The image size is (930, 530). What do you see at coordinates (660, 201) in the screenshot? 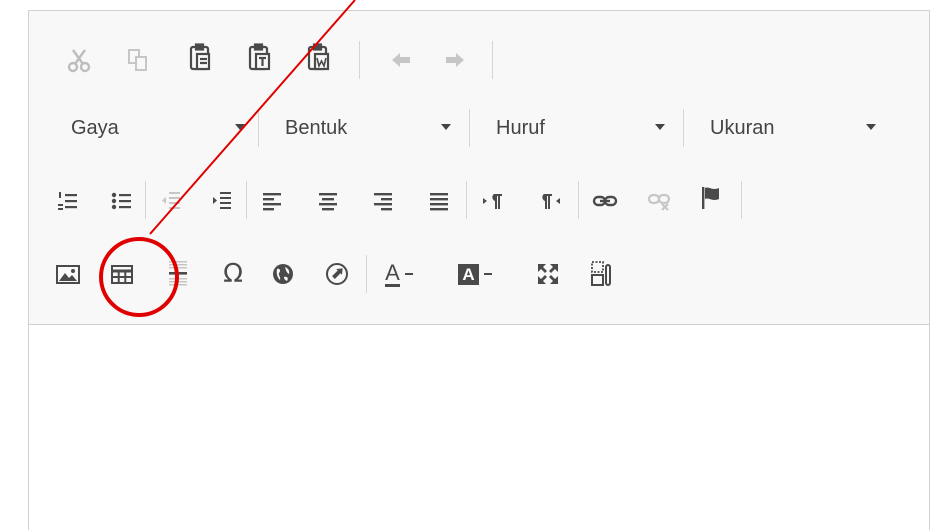
I see `unlink-icon` at bounding box center [660, 201].